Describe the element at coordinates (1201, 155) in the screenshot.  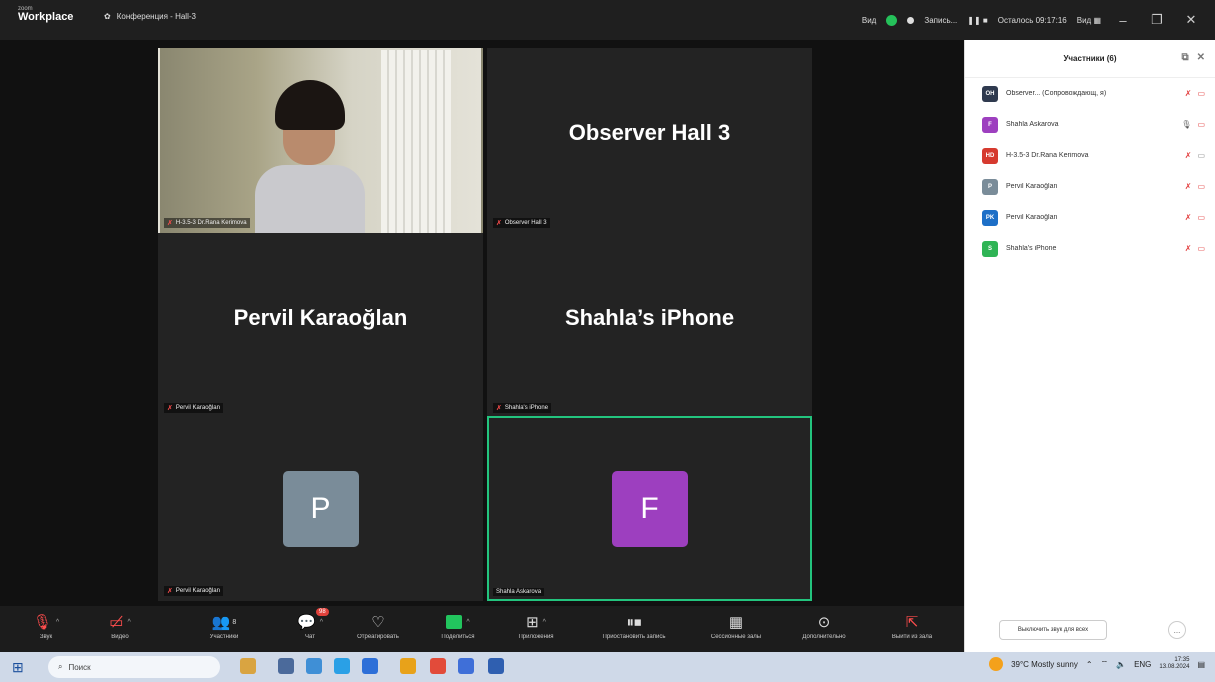
I see `video-on-icon: ▭` at that location.